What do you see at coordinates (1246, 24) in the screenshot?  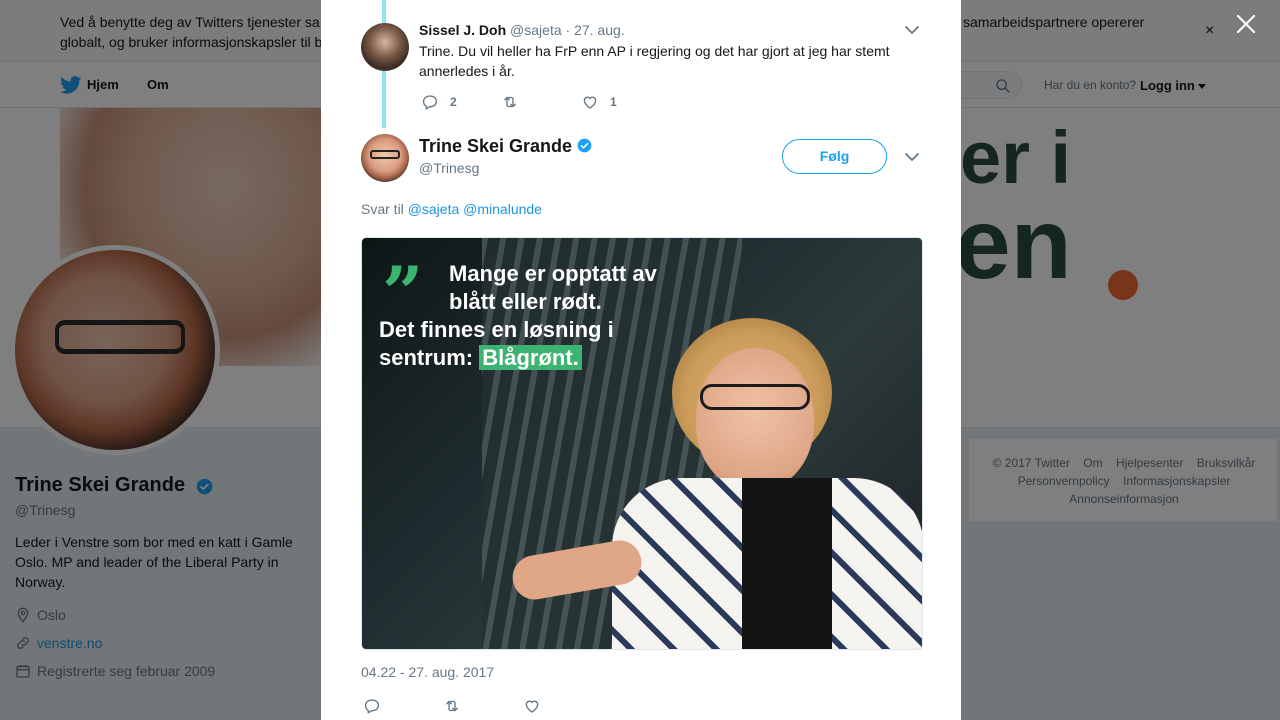 I see `close-icon` at bounding box center [1246, 24].